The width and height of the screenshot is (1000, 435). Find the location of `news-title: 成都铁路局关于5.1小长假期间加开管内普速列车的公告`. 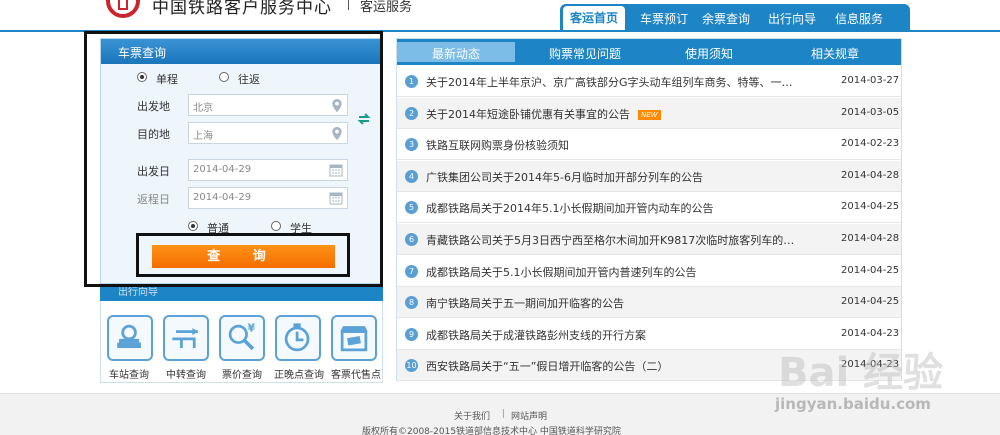

news-title: 成都铁路局关于5.1小长假期间加开管内普速列车的公告 is located at coordinates (561, 272).